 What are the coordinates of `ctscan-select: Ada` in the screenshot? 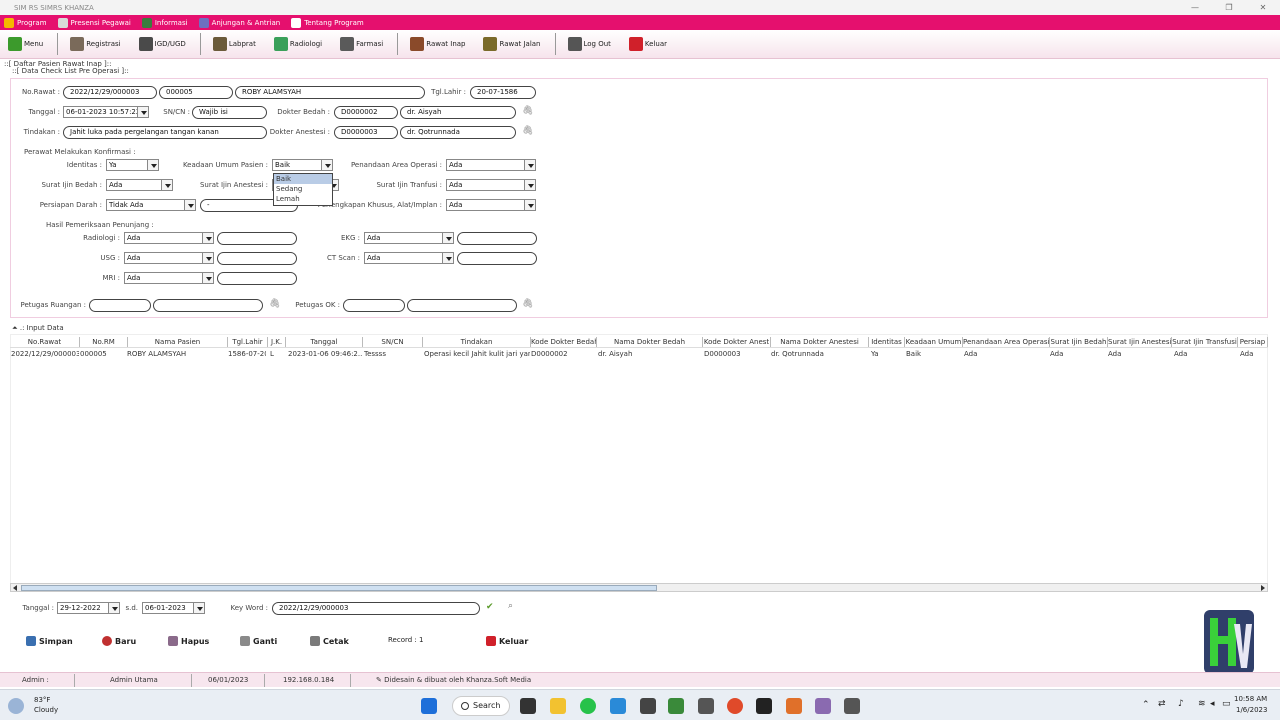 It's located at (409, 258).